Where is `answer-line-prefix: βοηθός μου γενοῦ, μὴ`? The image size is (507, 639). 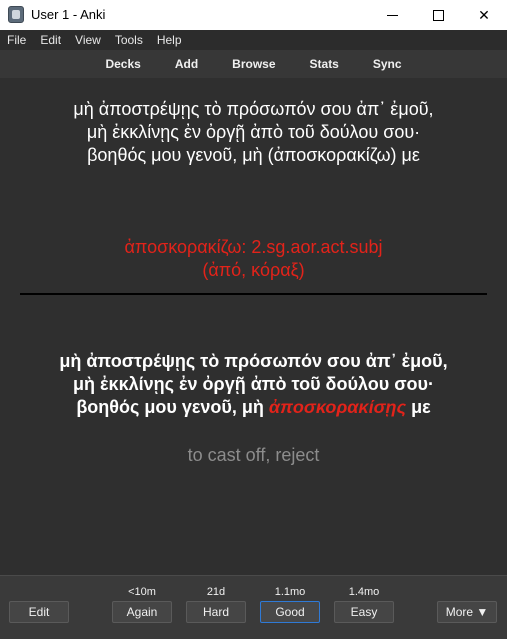 answer-line-prefix: βοηθός μου γενοῦ, μὴ is located at coordinates (172, 407).